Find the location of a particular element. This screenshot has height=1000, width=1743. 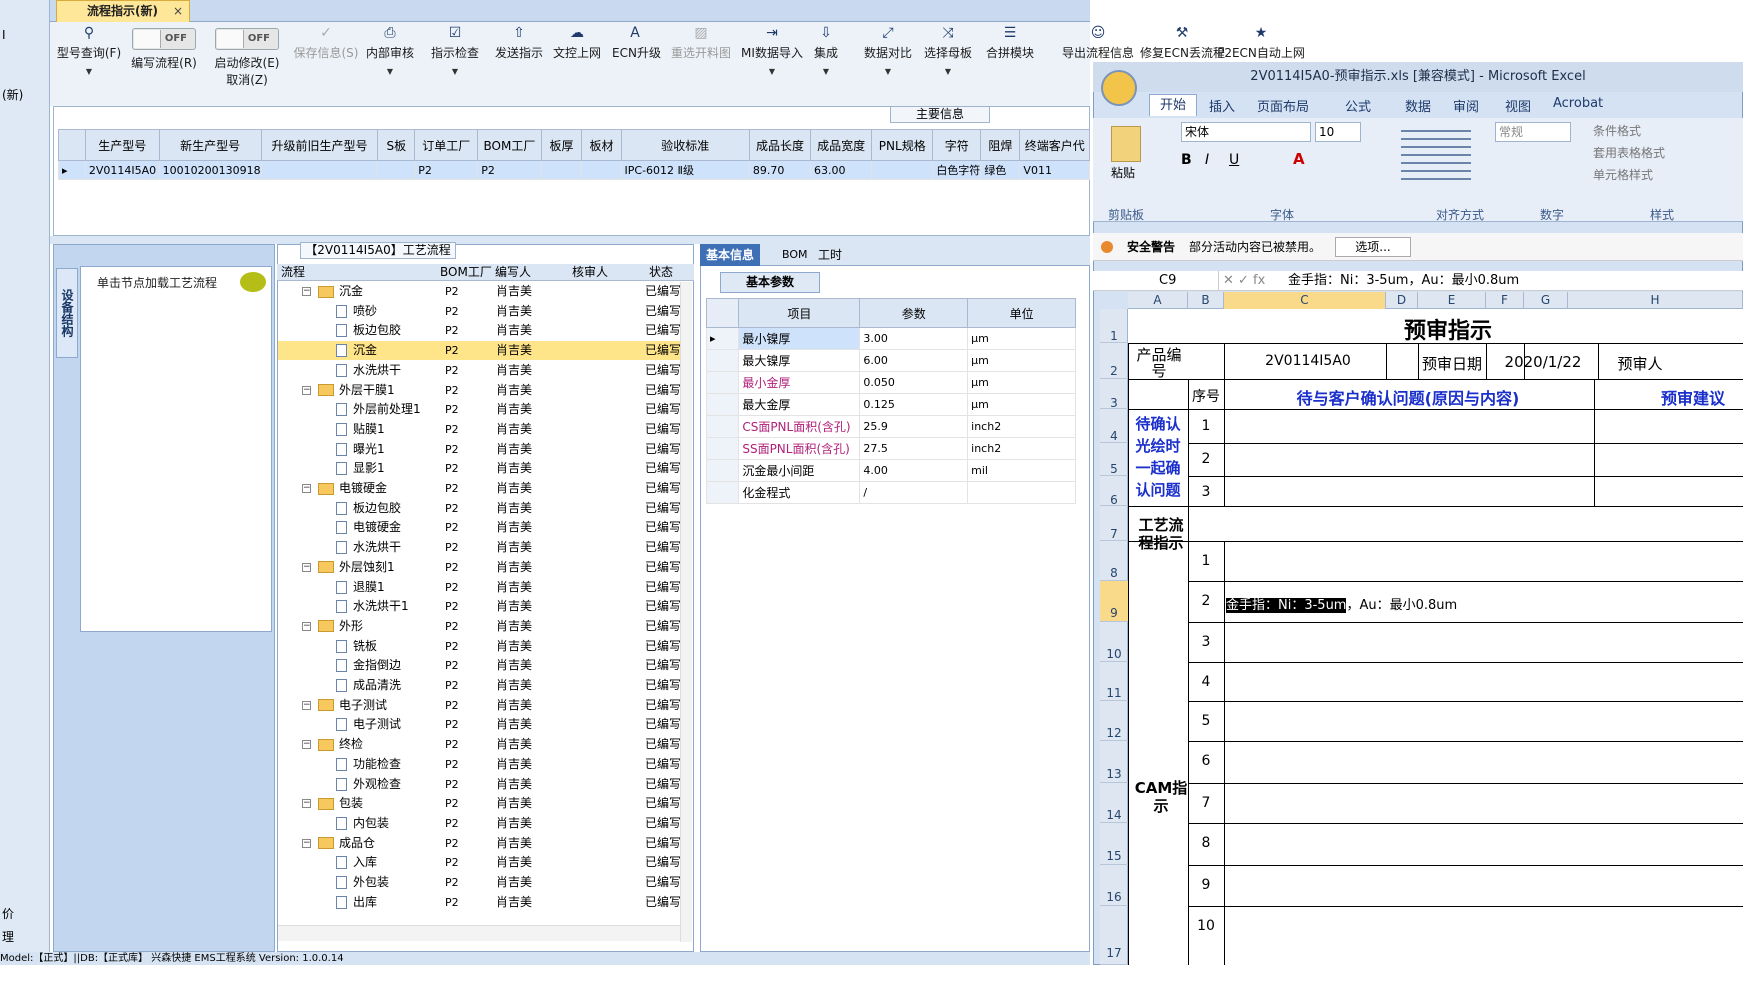

table-format-button: 套用表格格式 is located at coordinates (1629, 152).